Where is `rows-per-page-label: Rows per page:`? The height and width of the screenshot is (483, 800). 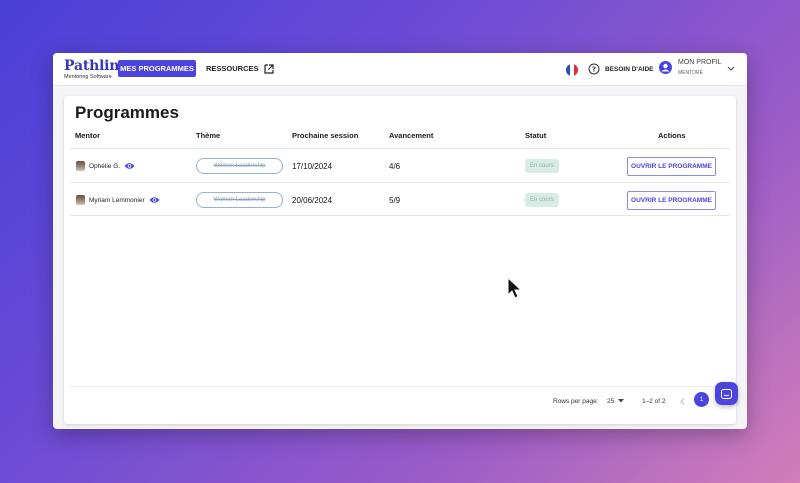
rows-per-page-label: Rows per page: is located at coordinates (576, 401).